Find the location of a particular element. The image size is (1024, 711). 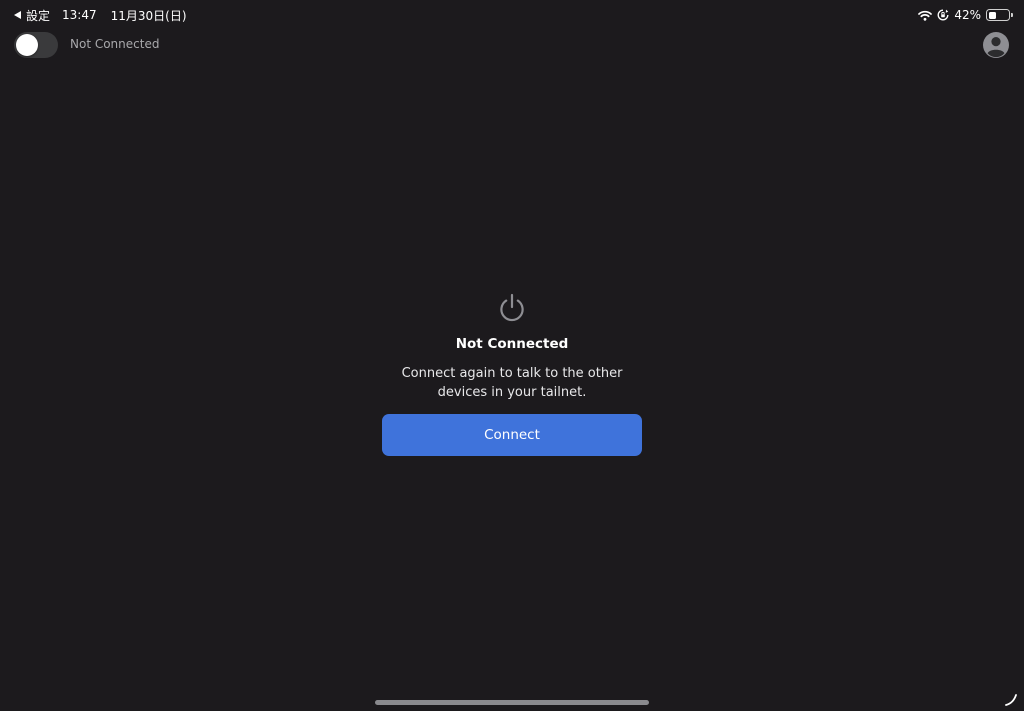

status-bar-left: 設定 13:47 11月30日(日) is located at coordinates (100, 15).